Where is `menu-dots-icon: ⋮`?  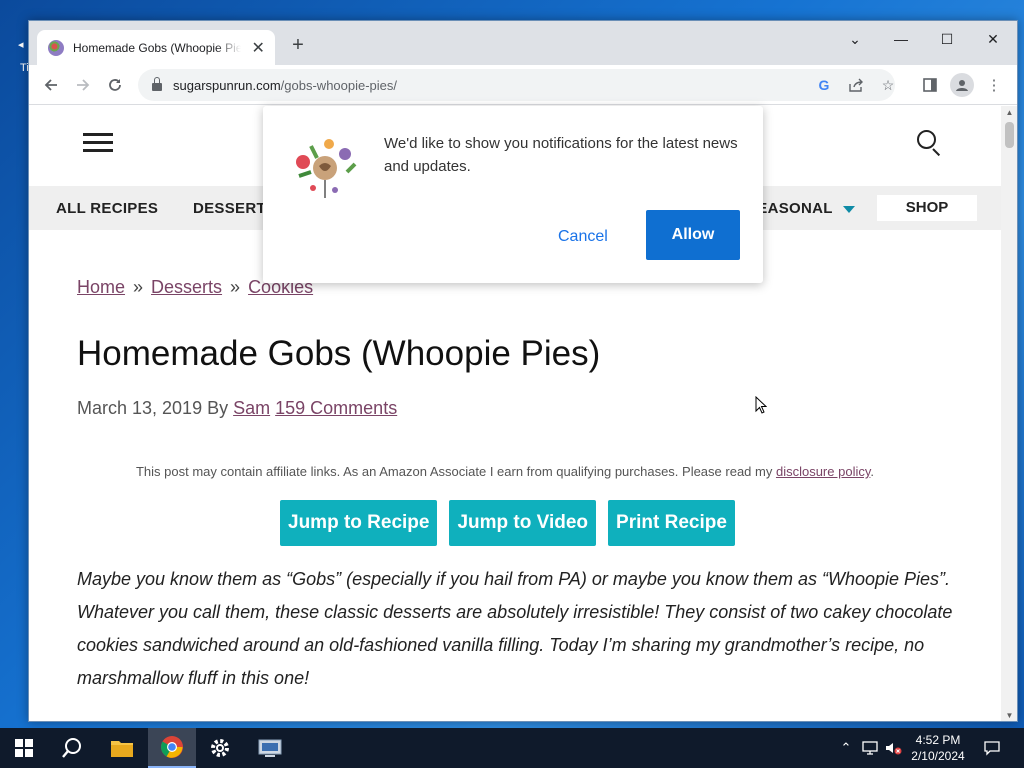 menu-dots-icon: ⋮ is located at coordinates (994, 85).